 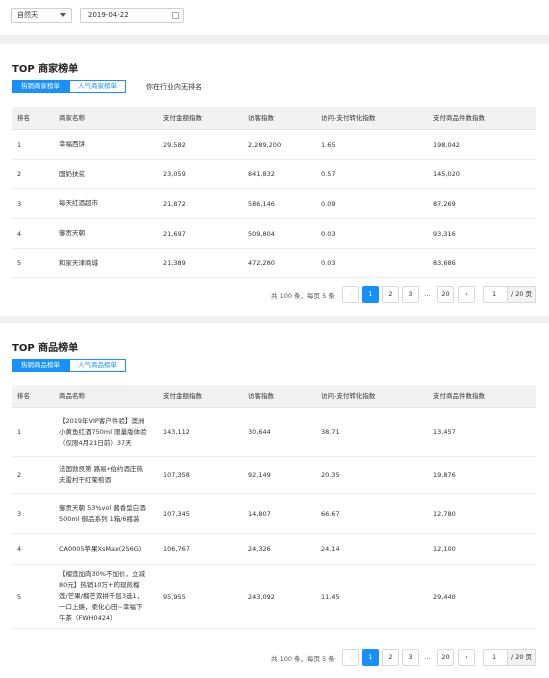 I want to click on cell-name: CA0005苹果XsMax(256G), so click(x=100, y=549).